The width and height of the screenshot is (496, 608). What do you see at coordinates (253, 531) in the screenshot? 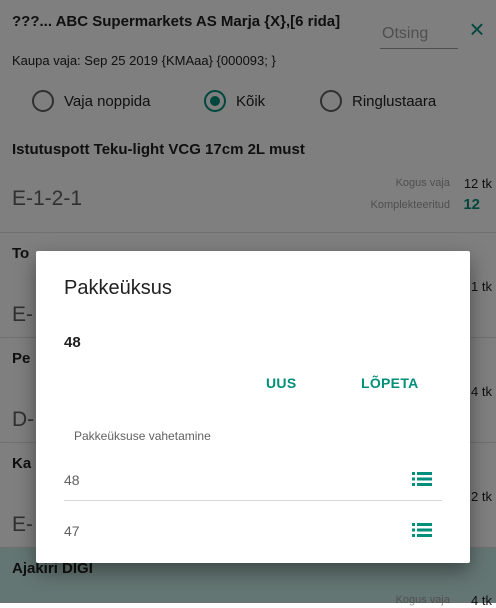
I see `package-option-row: 47` at bounding box center [253, 531].